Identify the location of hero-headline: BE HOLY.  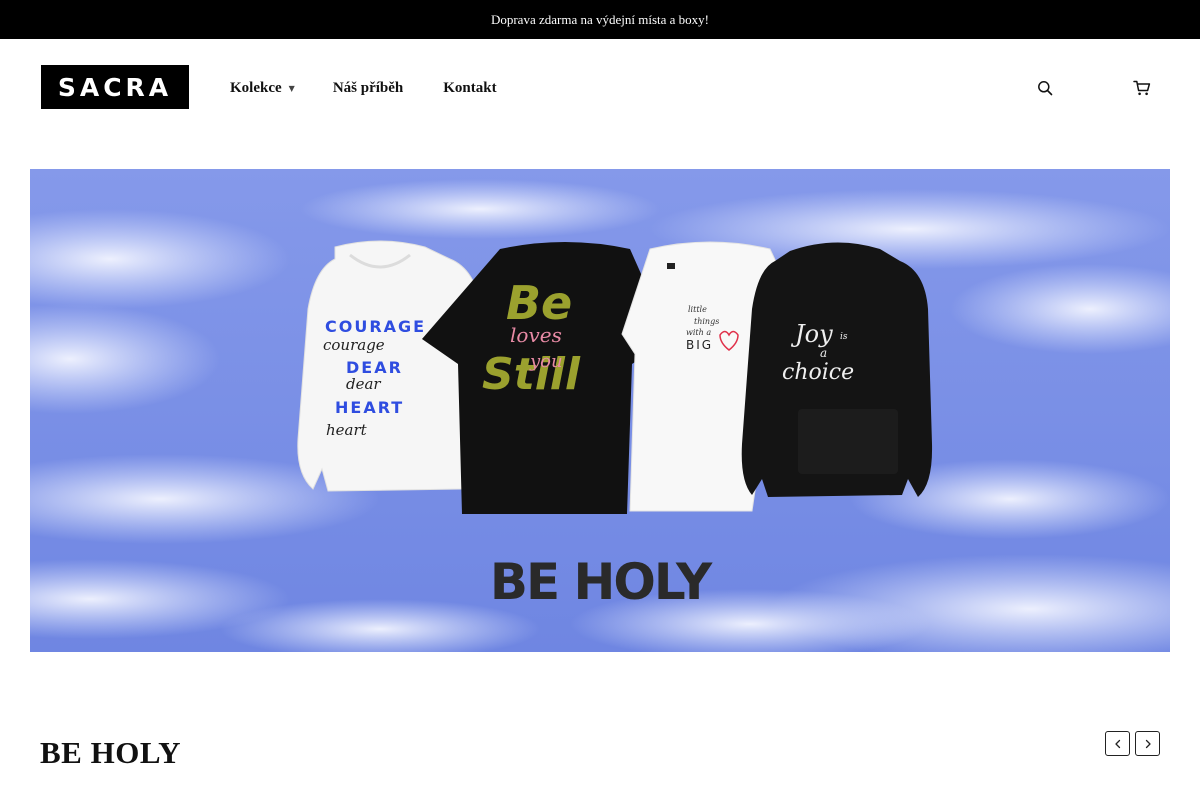
(601, 582).